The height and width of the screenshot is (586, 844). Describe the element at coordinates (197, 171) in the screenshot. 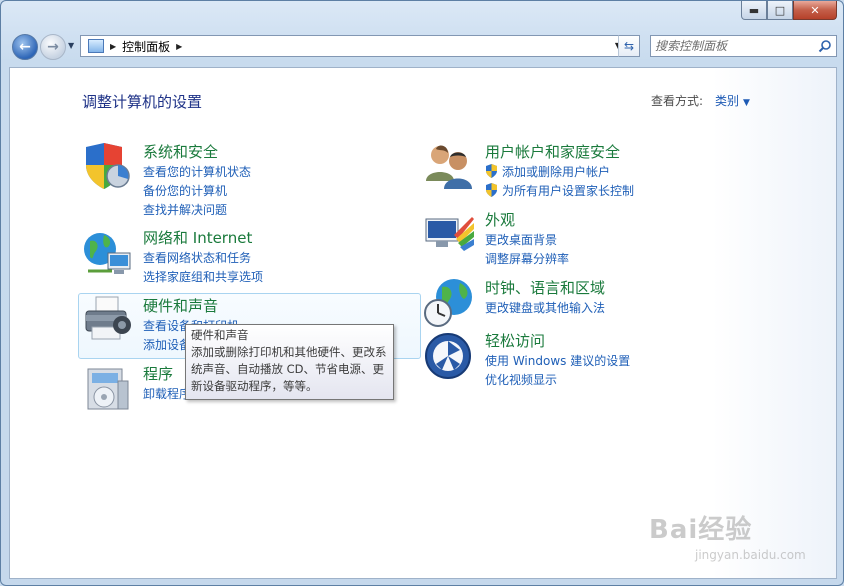

I see `category-link: 查看您的计算机状态` at that location.